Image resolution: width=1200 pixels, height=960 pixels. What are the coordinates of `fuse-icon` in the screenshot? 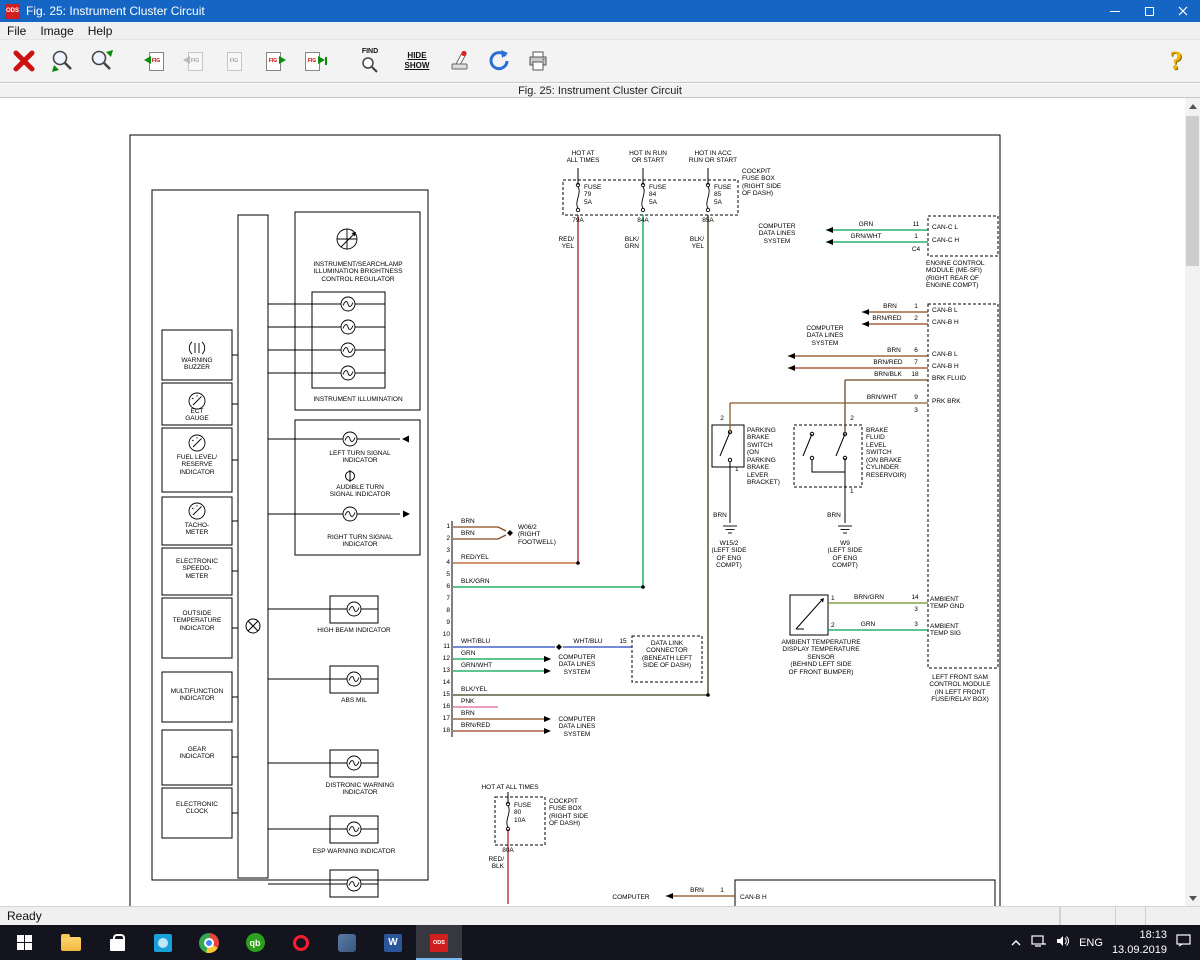 It's located at (708, 197).